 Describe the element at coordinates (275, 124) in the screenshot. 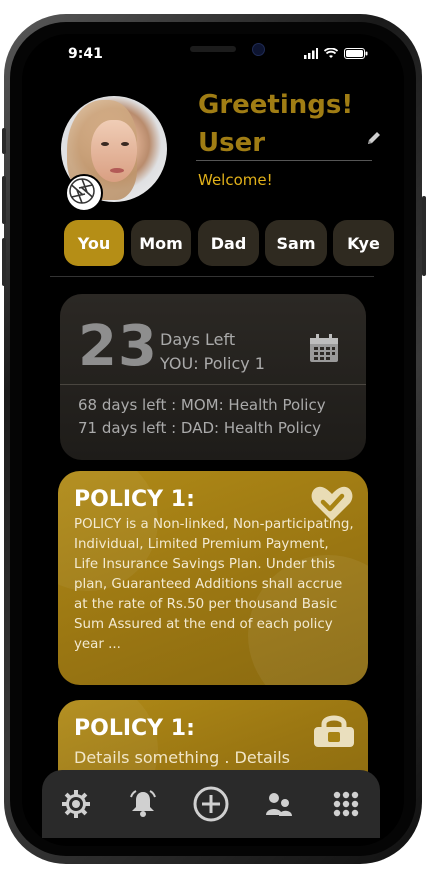

I see `greeting-title: Greetings! User` at that location.